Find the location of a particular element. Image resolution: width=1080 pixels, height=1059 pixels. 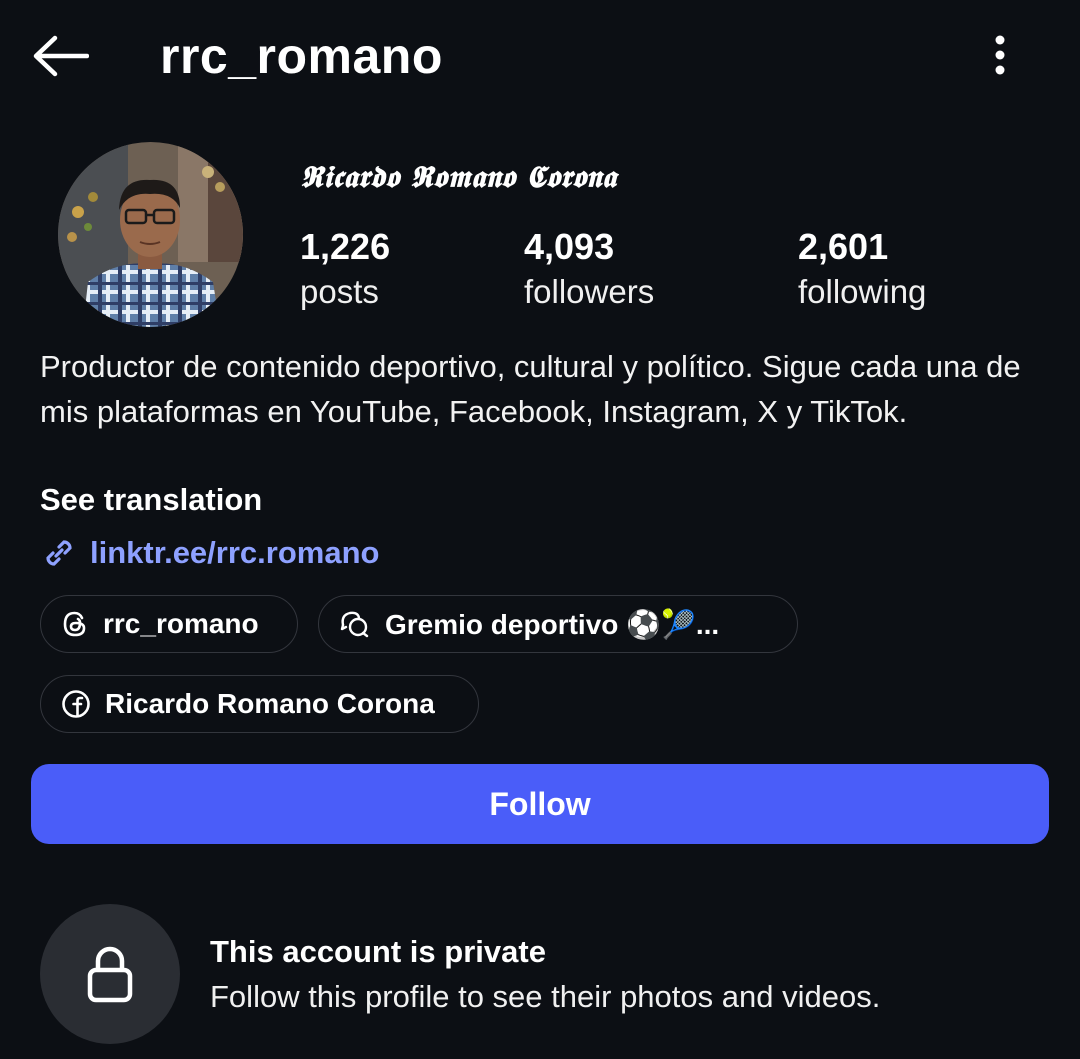

follow-button: Follow is located at coordinates (540, 804).